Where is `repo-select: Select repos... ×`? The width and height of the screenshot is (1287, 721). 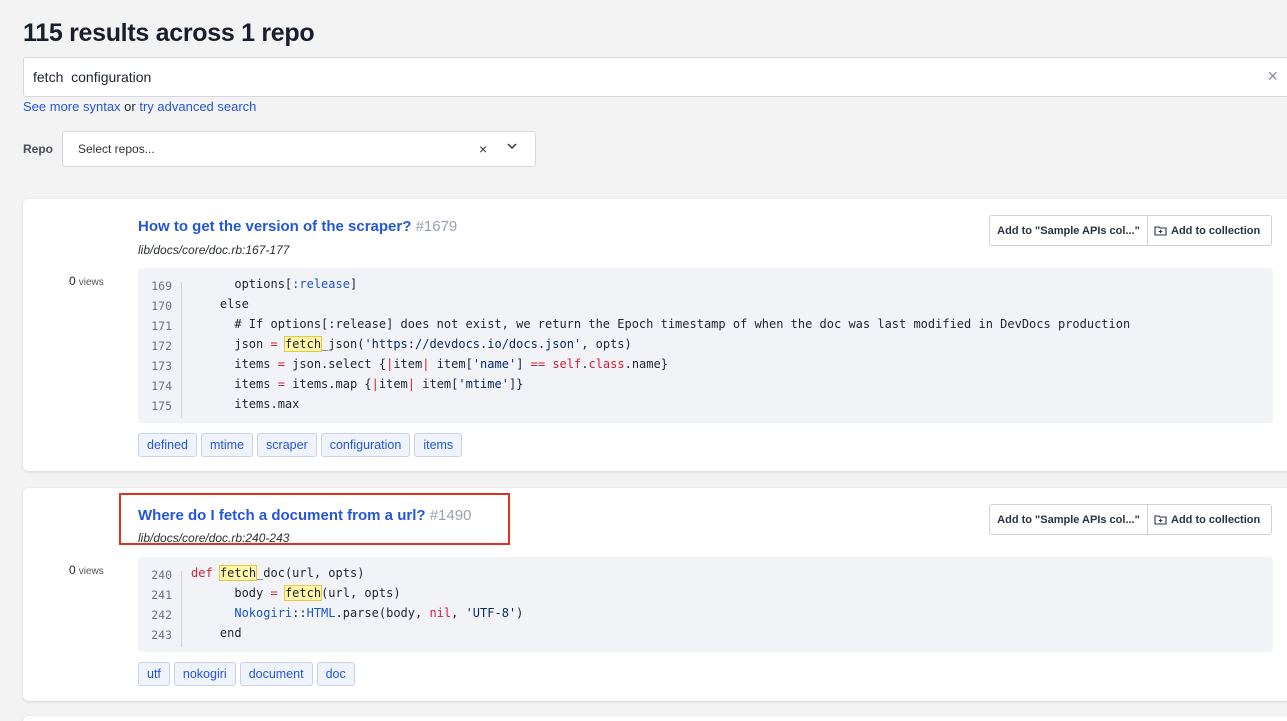 repo-select: Select repos... × is located at coordinates (299, 149).